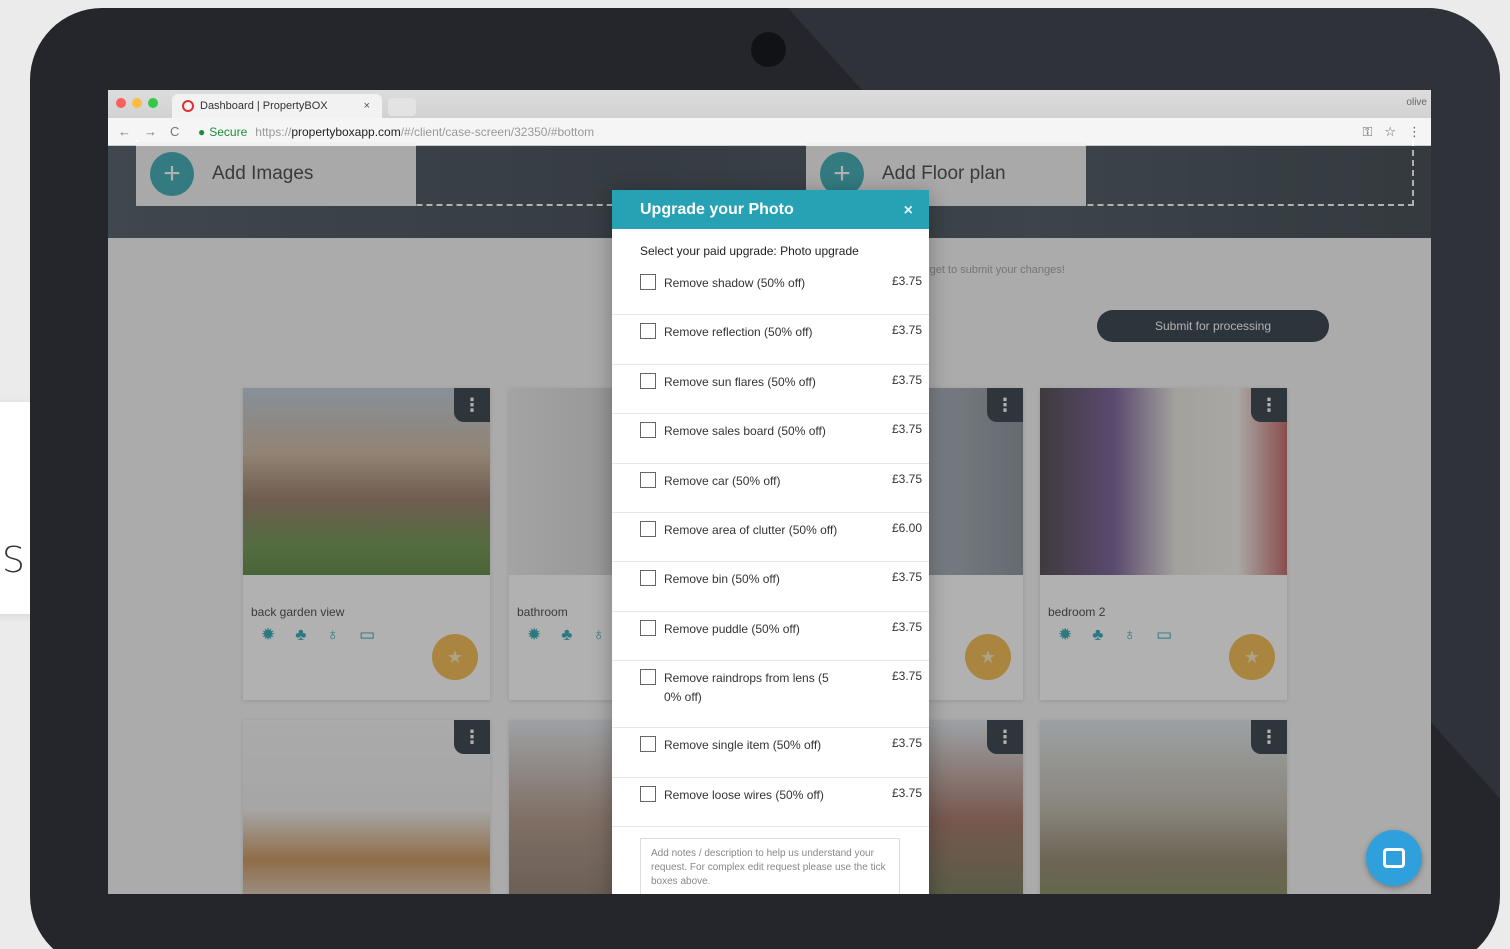  What do you see at coordinates (497, 131) in the screenshot?
I see `url-path: /#/client/case-screen/32350/#bottom` at bounding box center [497, 131].